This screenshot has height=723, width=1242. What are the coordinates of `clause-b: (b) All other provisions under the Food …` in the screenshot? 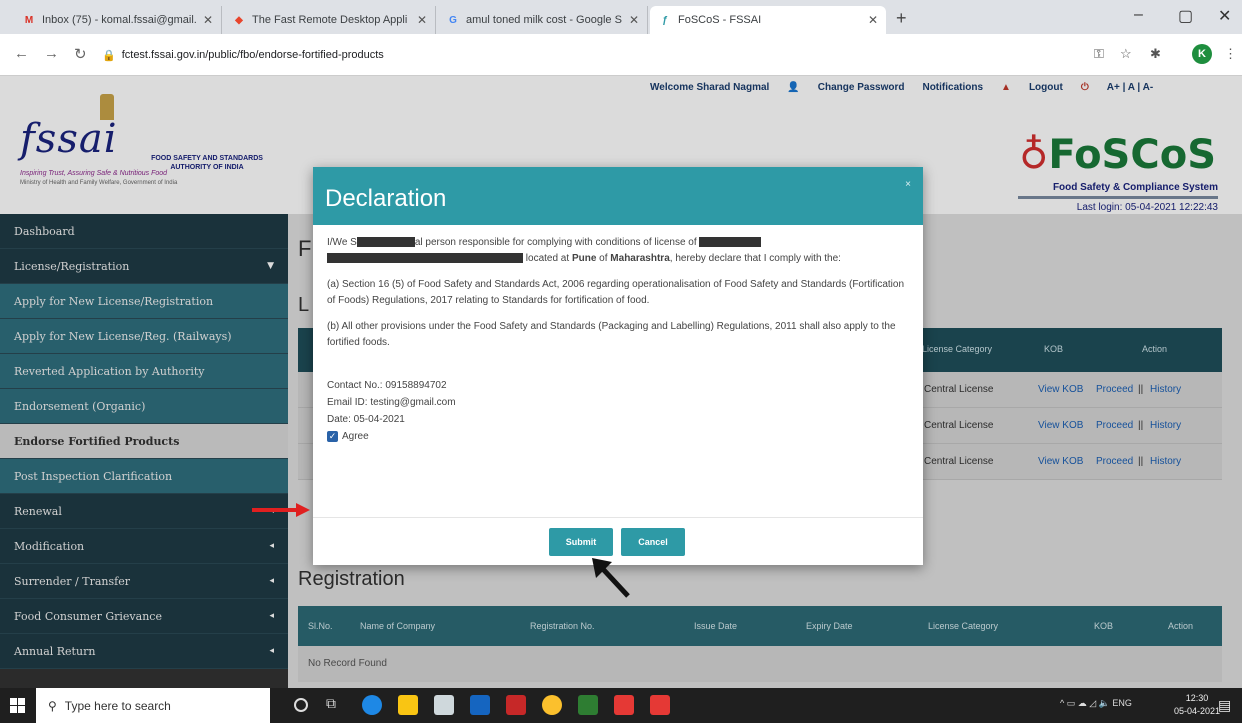 It's located at (611, 334).